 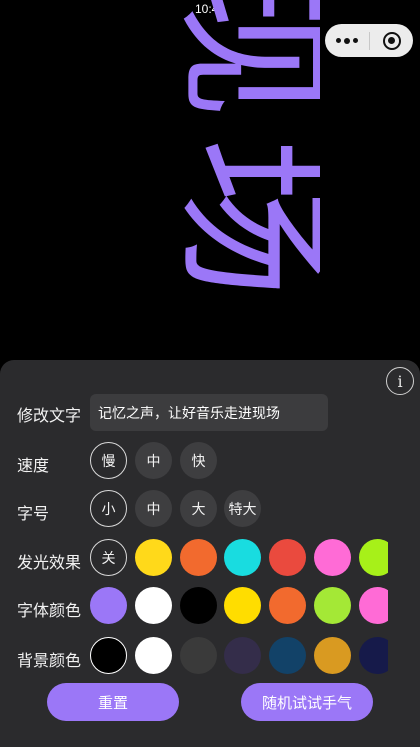 I want to click on random-button: 随机试试手气, so click(x=307, y=702).